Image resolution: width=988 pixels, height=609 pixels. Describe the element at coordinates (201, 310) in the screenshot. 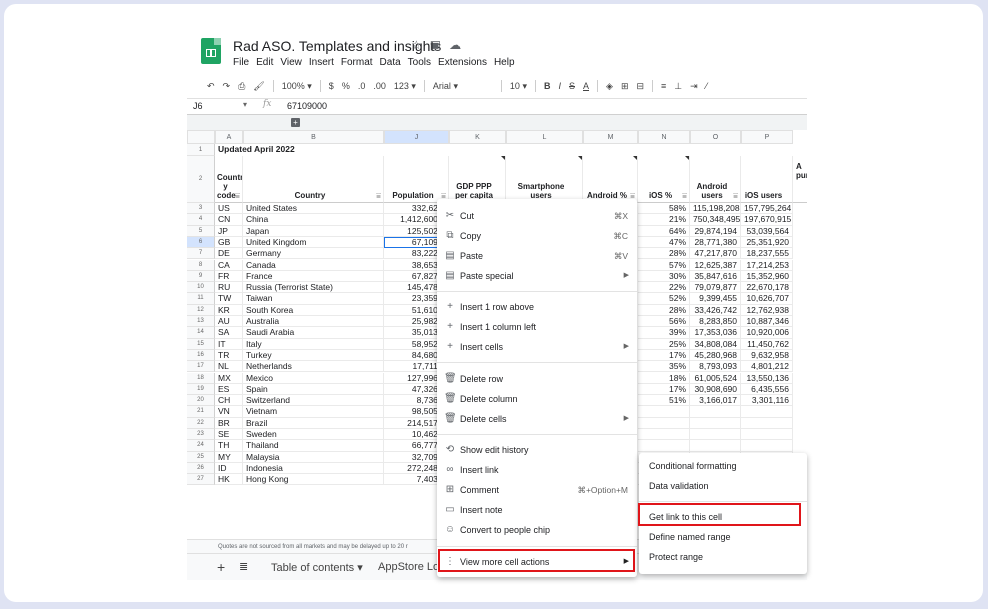

I see `row-header: 12` at that location.